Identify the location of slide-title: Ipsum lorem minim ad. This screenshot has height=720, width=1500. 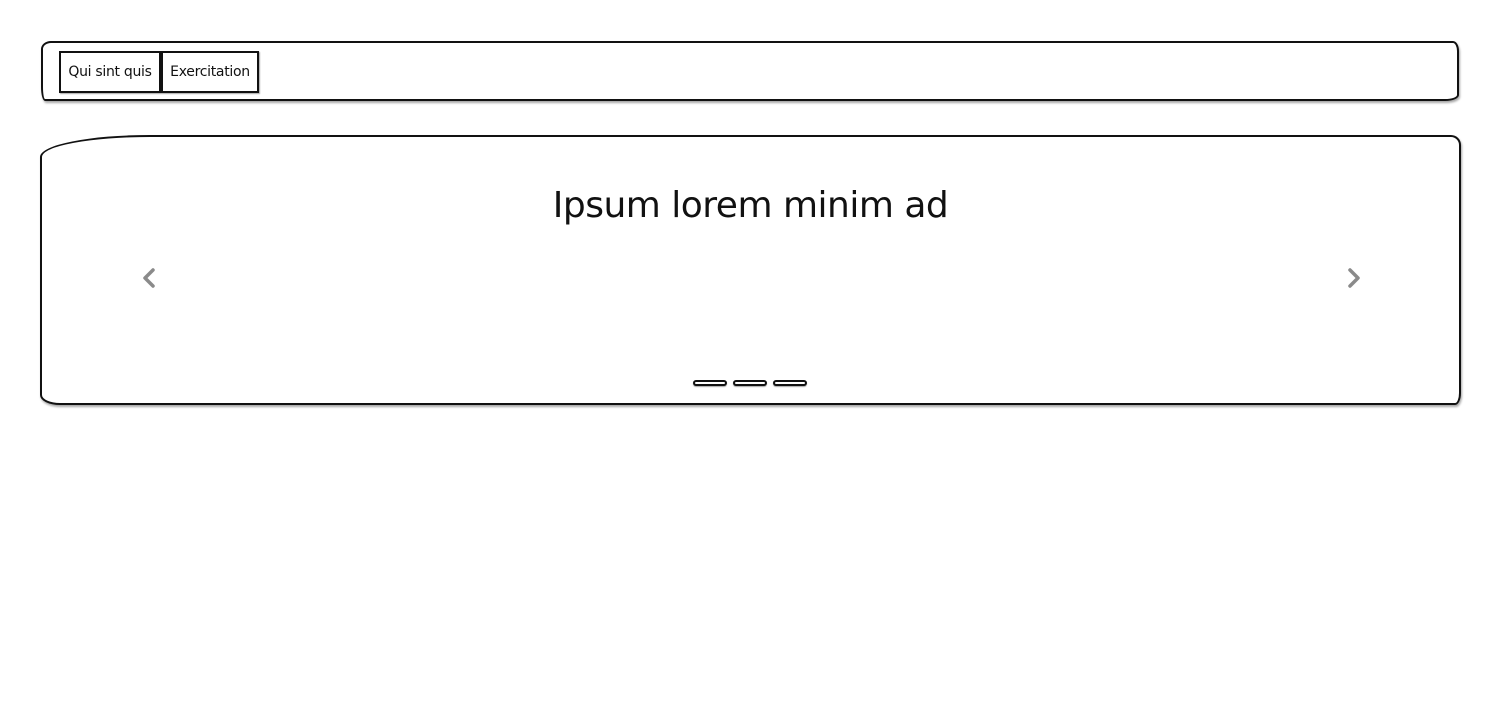
(750, 205).